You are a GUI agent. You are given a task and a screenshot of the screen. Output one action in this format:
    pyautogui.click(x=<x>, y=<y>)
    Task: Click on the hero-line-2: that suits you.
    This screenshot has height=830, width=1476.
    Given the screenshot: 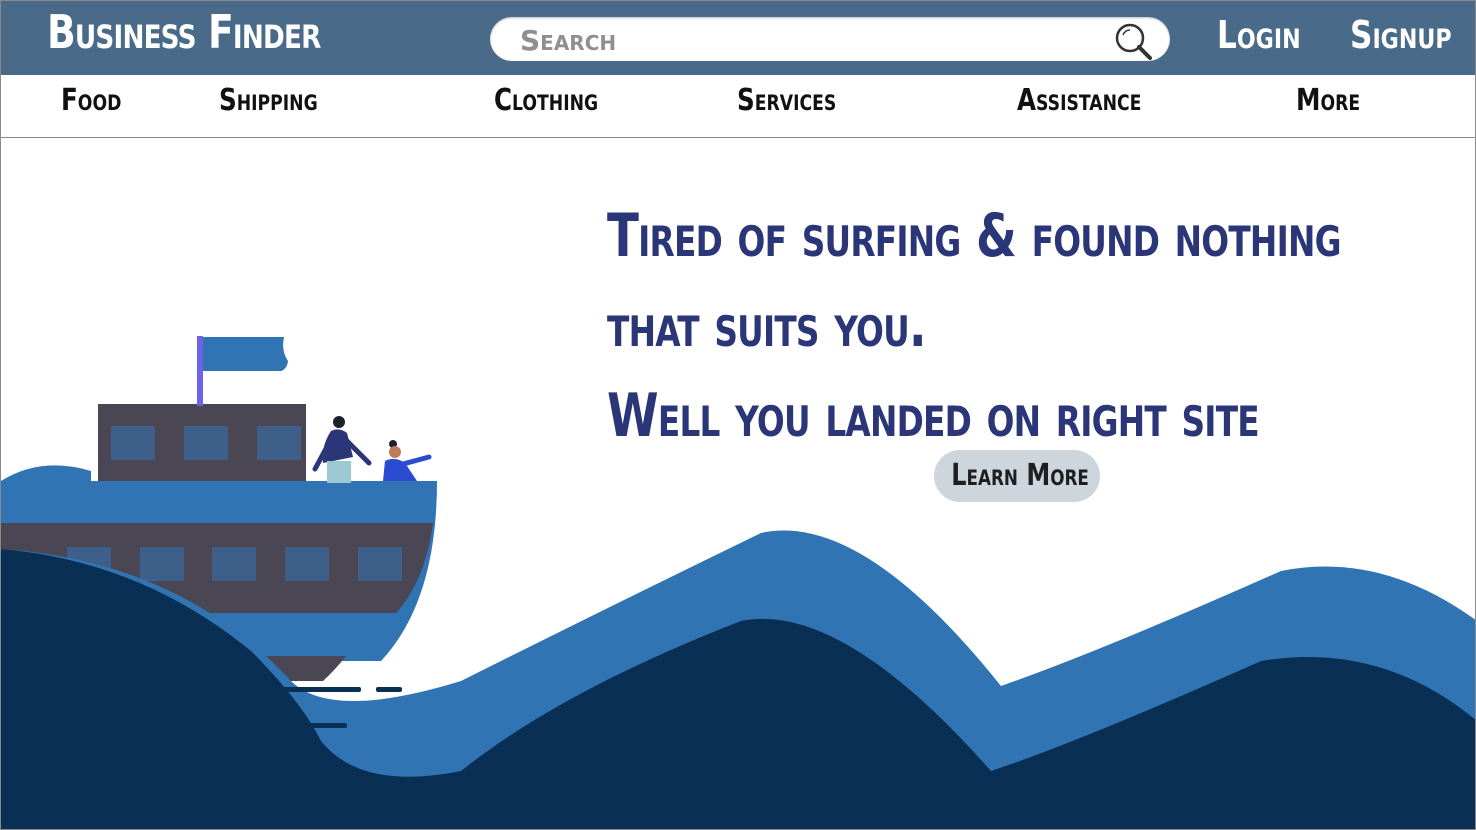 What is the action you would take?
    pyautogui.click(x=767, y=326)
    